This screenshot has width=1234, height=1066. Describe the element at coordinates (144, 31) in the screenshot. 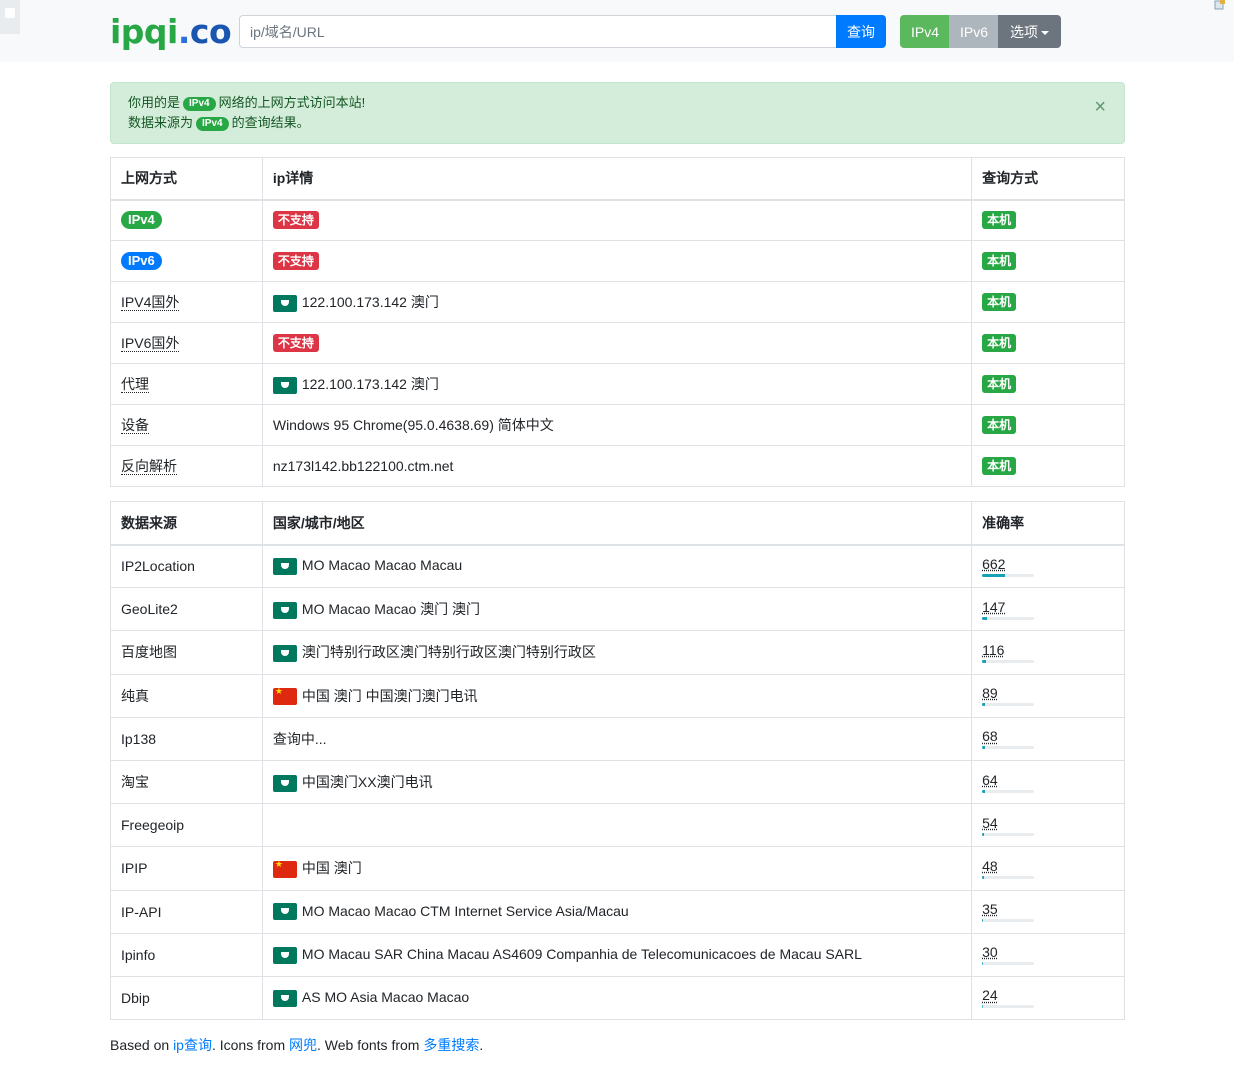

I see `logo-text: ipqi` at that location.